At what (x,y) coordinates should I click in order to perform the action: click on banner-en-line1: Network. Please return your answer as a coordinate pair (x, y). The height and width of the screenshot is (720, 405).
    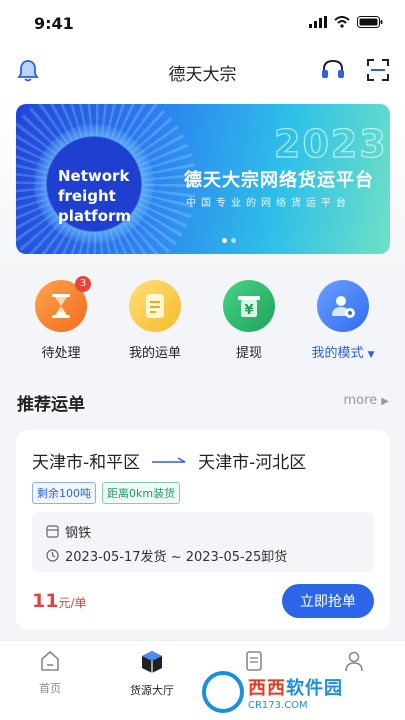
    Looking at the image, I should click on (94, 176).